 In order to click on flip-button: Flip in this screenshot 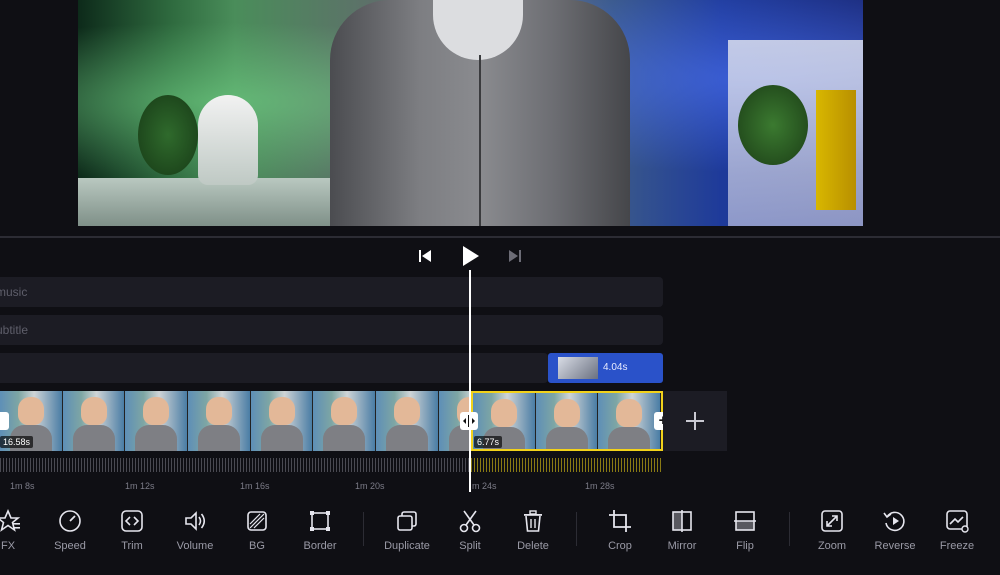, I will do `click(745, 530)`.